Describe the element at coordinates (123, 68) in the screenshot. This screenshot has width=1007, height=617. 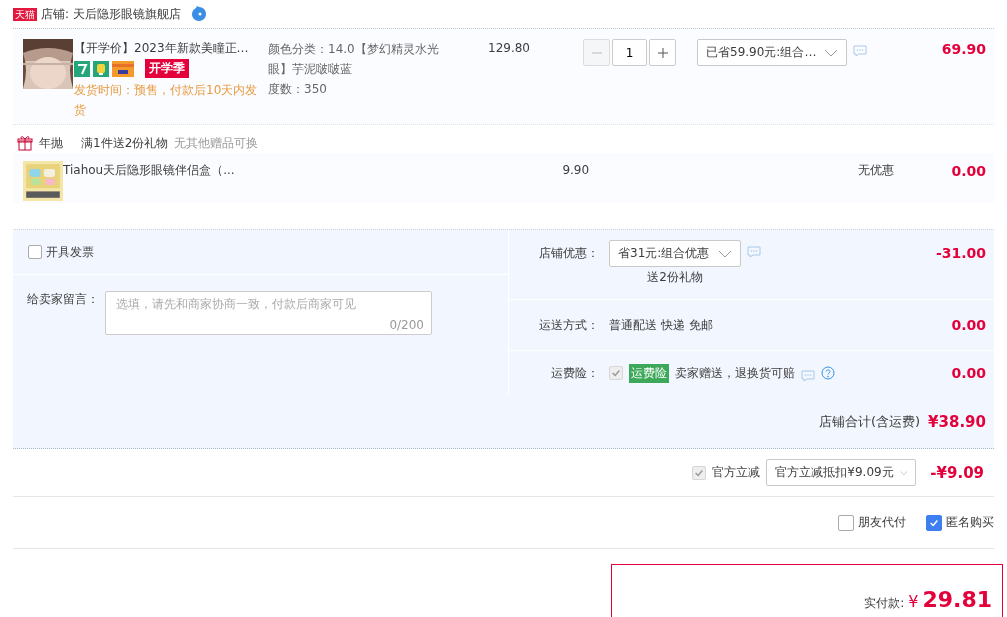
I see `card-icon` at that location.